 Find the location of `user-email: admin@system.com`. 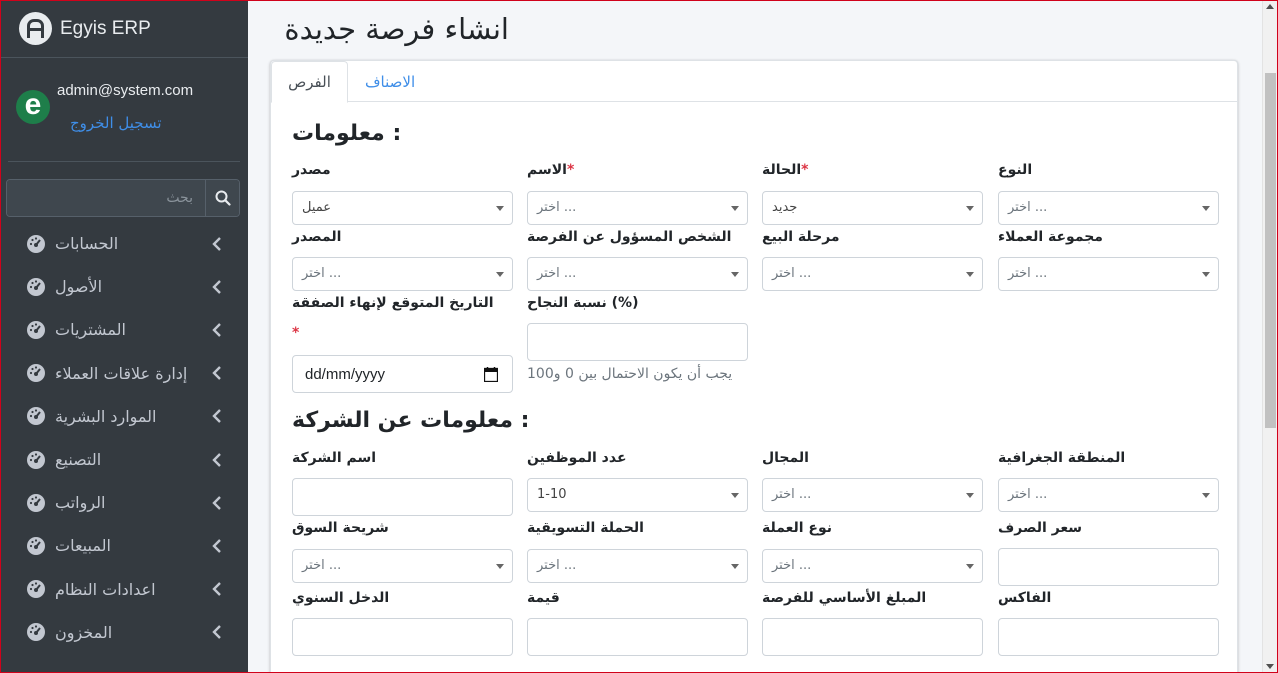

user-email: admin@system.com is located at coordinates (125, 90).